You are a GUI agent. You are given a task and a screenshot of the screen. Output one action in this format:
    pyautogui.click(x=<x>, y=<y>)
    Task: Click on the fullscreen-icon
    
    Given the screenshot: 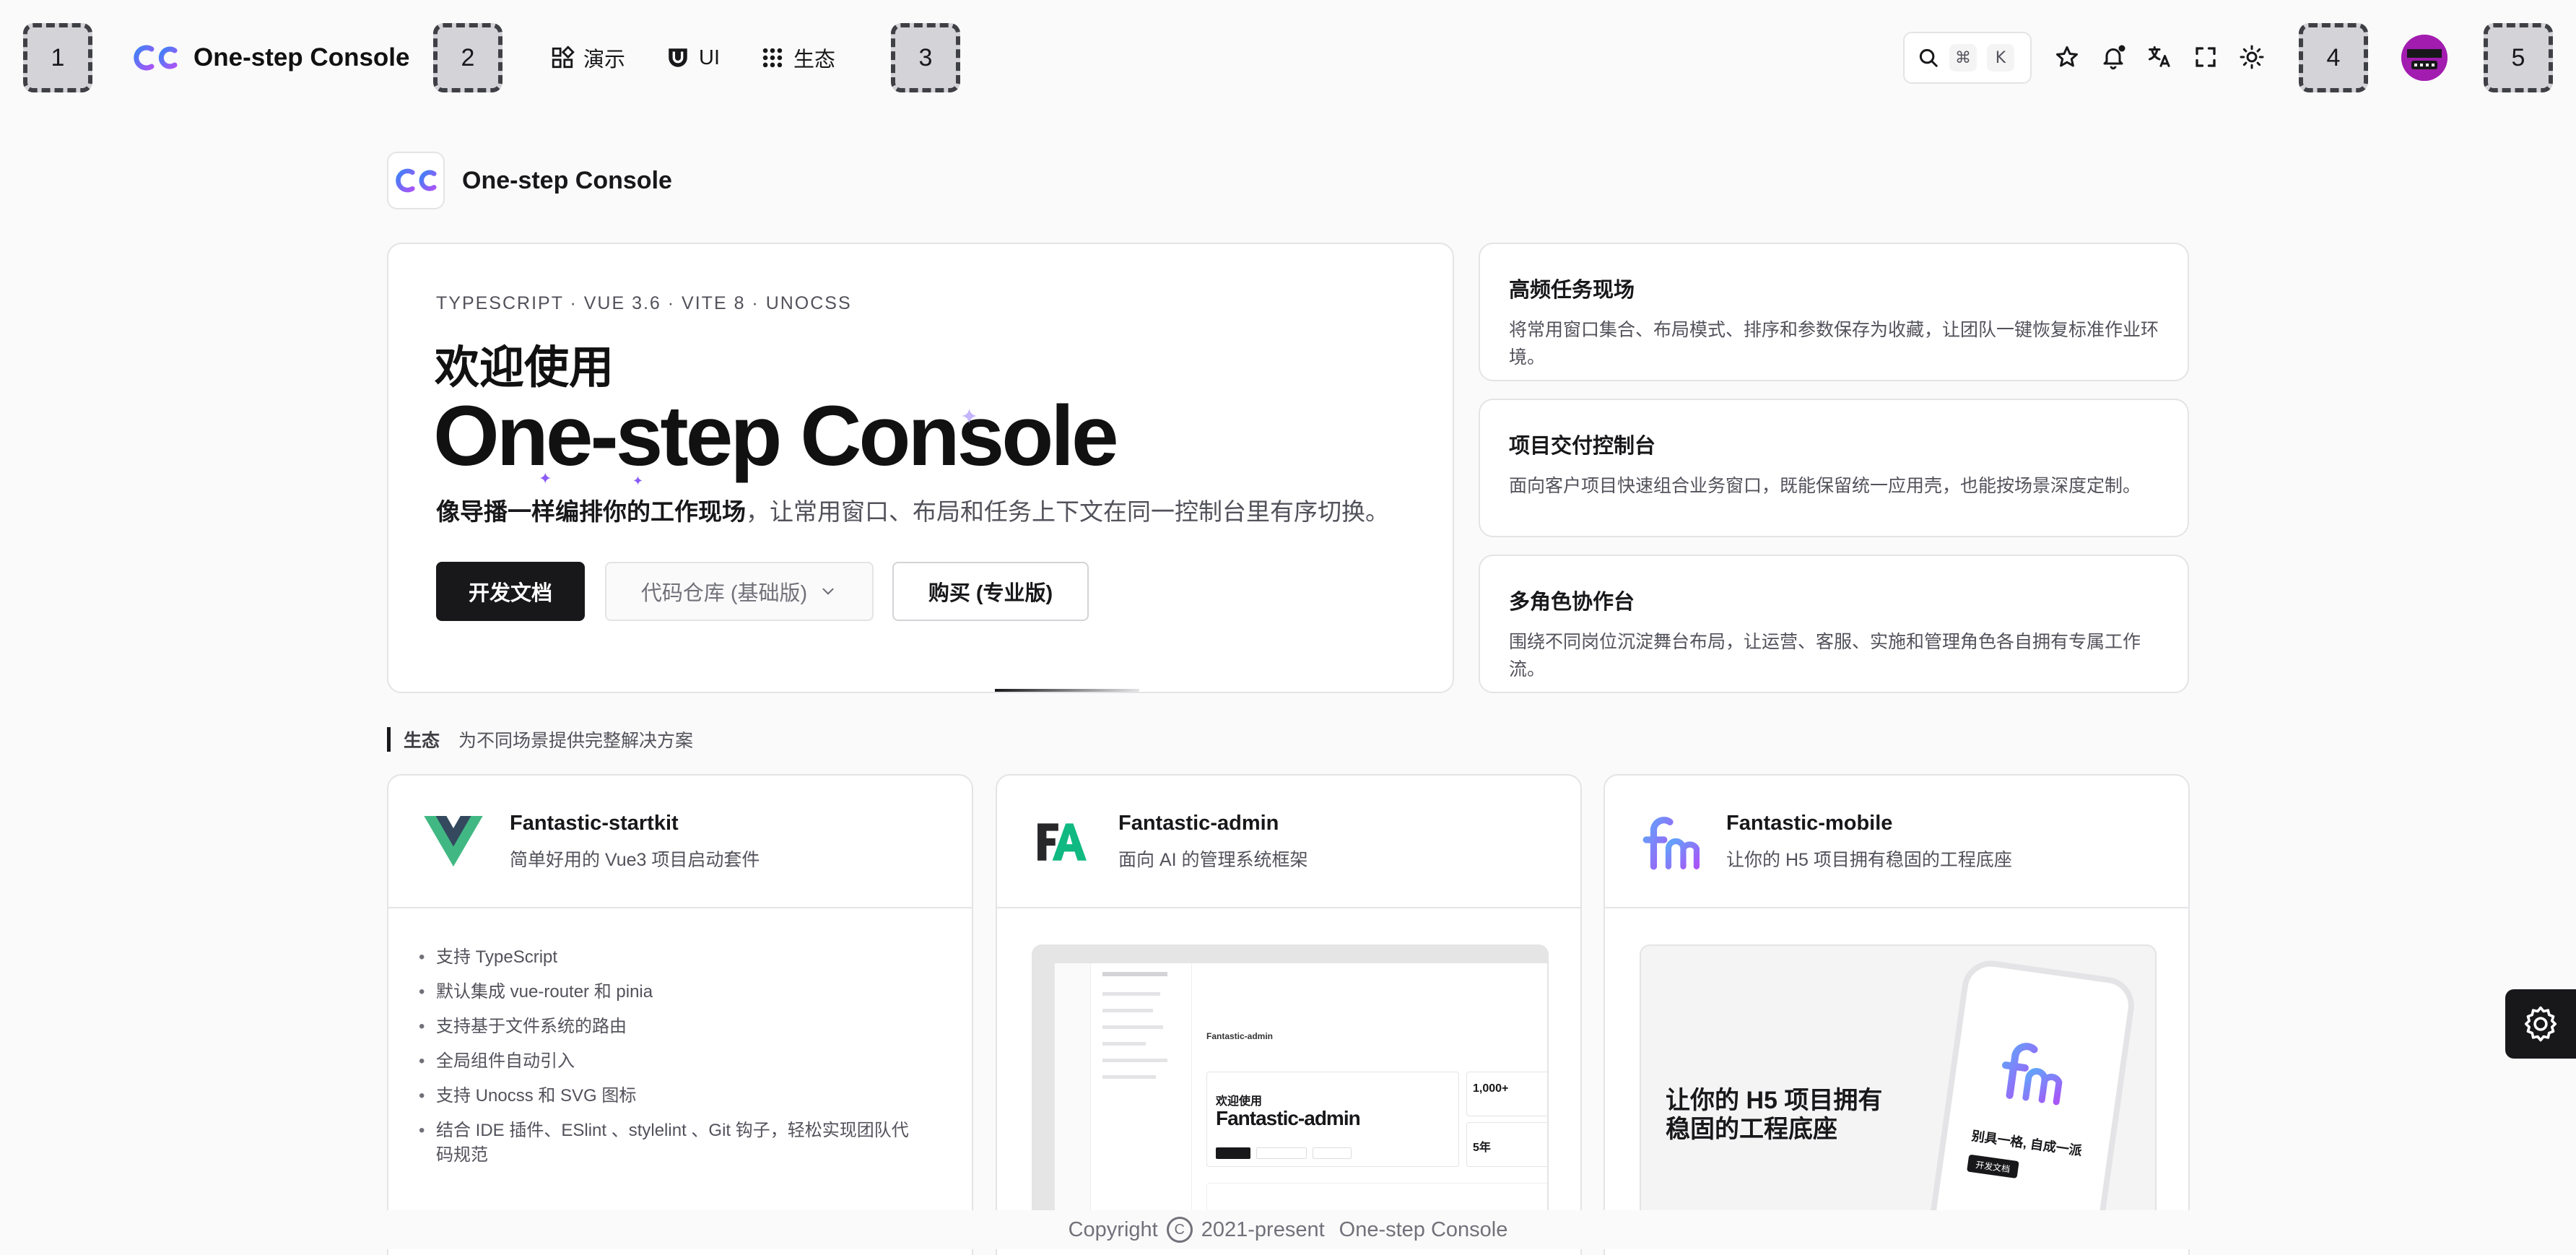 What is the action you would take?
    pyautogui.click(x=2206, y=57)
    